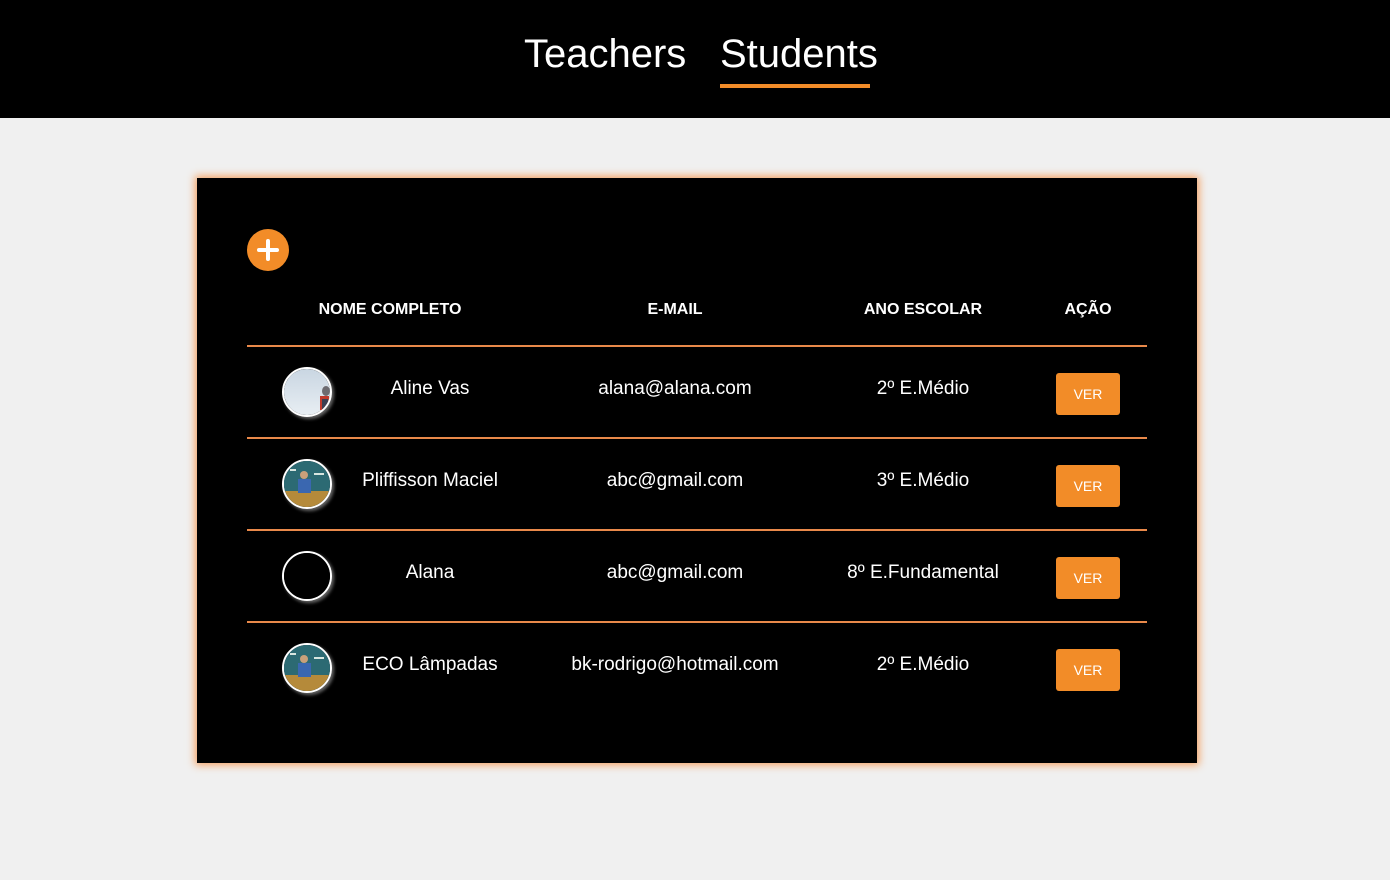  I want to click on tab-teachers-label: Teachers, so click(605, 54).